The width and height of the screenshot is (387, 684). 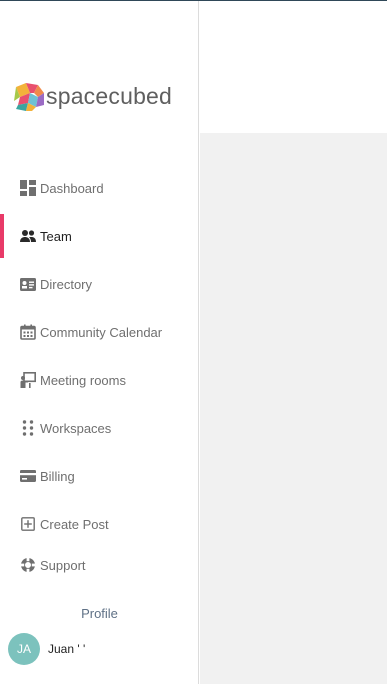 I want to click on nav-item-meeting-rooms: Meeting rooms, so click(x=99, y=380).